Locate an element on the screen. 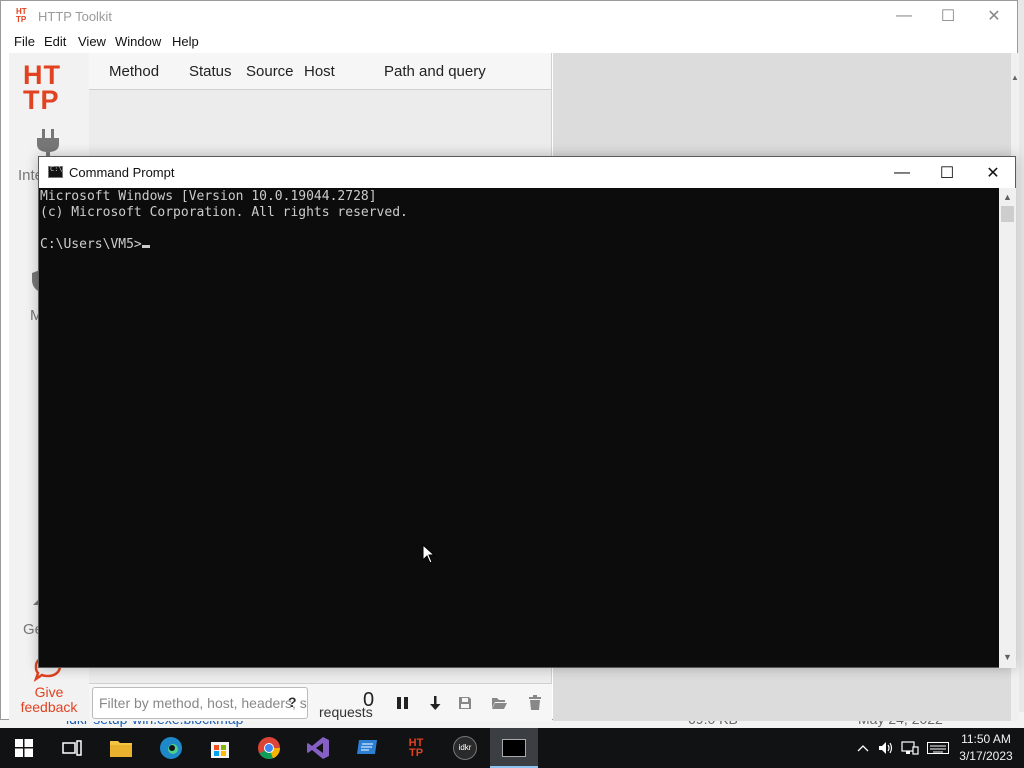 The image size is (1024, 768). cmd-window-title: Command Prompt is located at coordinates (122, 172).